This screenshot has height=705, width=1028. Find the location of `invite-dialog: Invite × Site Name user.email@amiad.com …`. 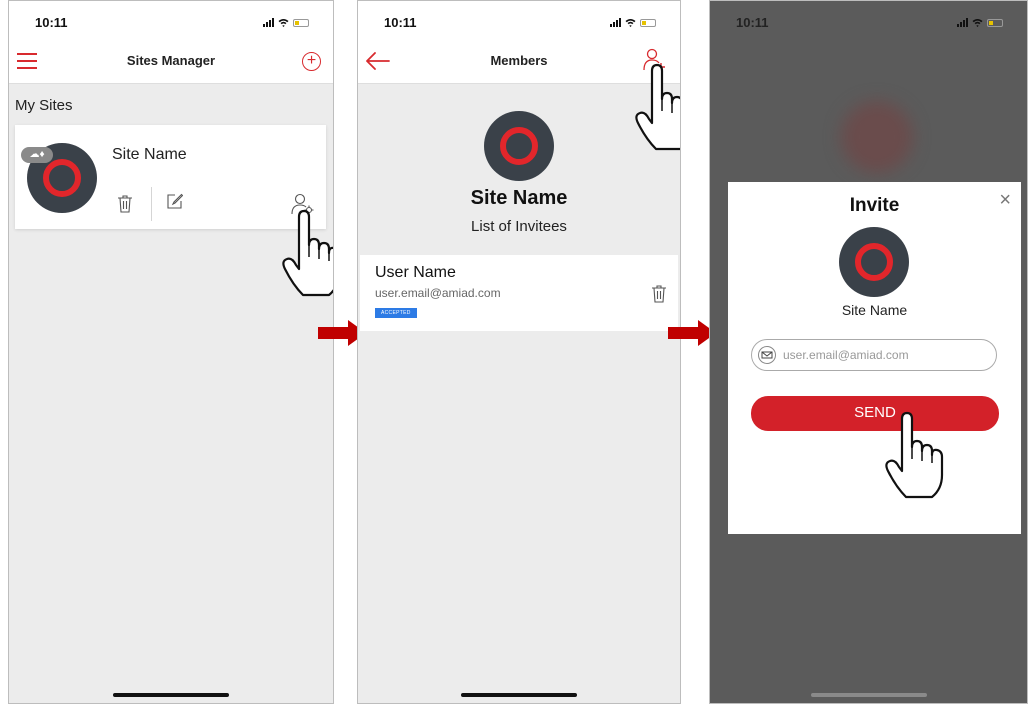

invite-dialog: Invite × Site Name user.email@amiad.com … is located at coordinates (874, 358).